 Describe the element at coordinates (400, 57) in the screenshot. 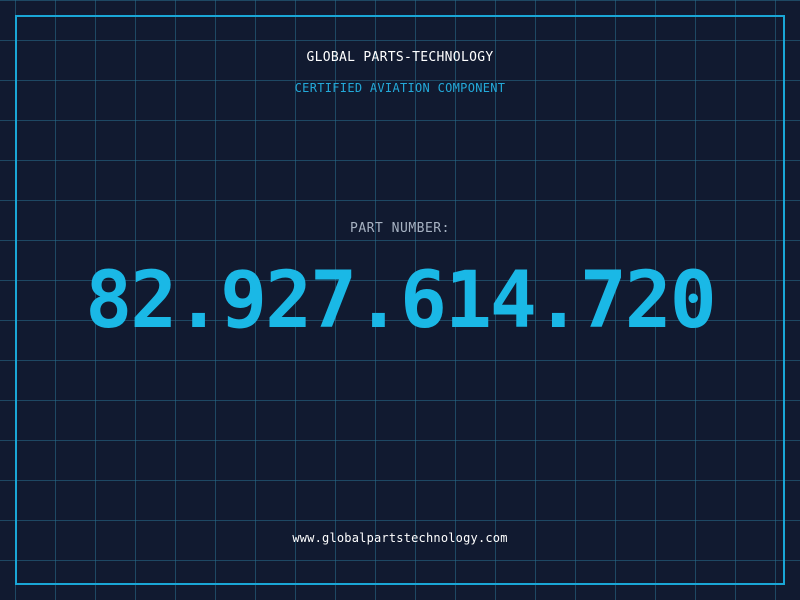

I see `company-name: GLOBAL PARTS-TECHNOLOGY` at that location.